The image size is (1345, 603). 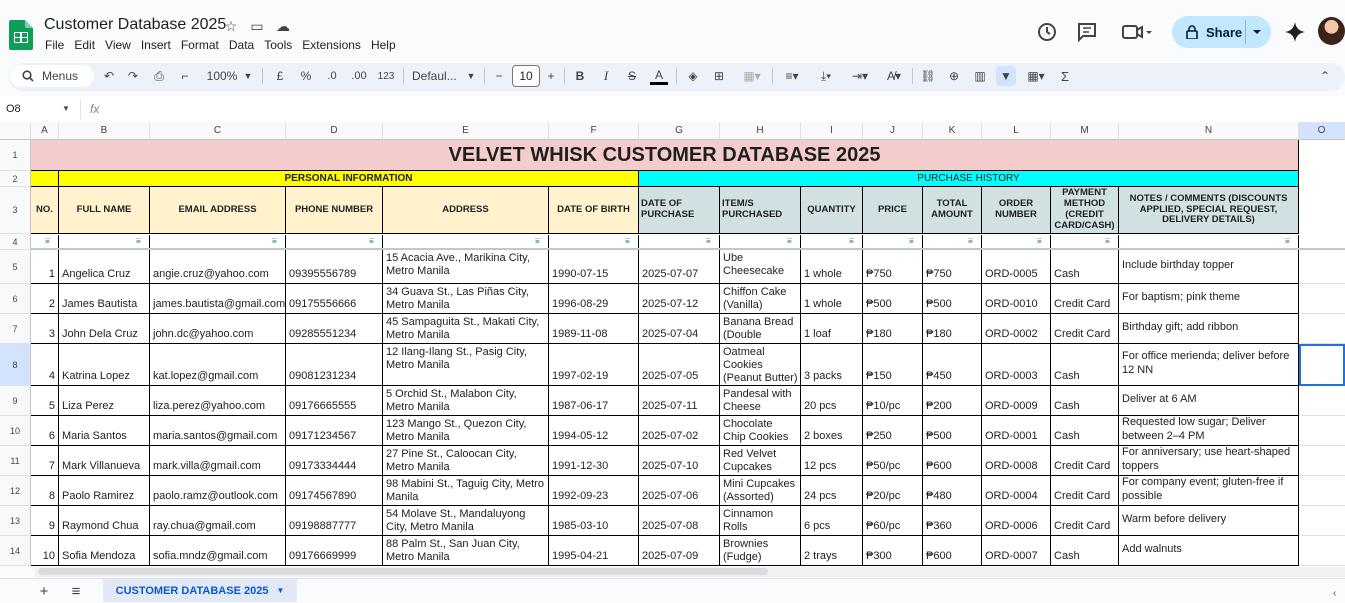 I want to click on move-folder-icon: ▭, so click(x=257, y=26).